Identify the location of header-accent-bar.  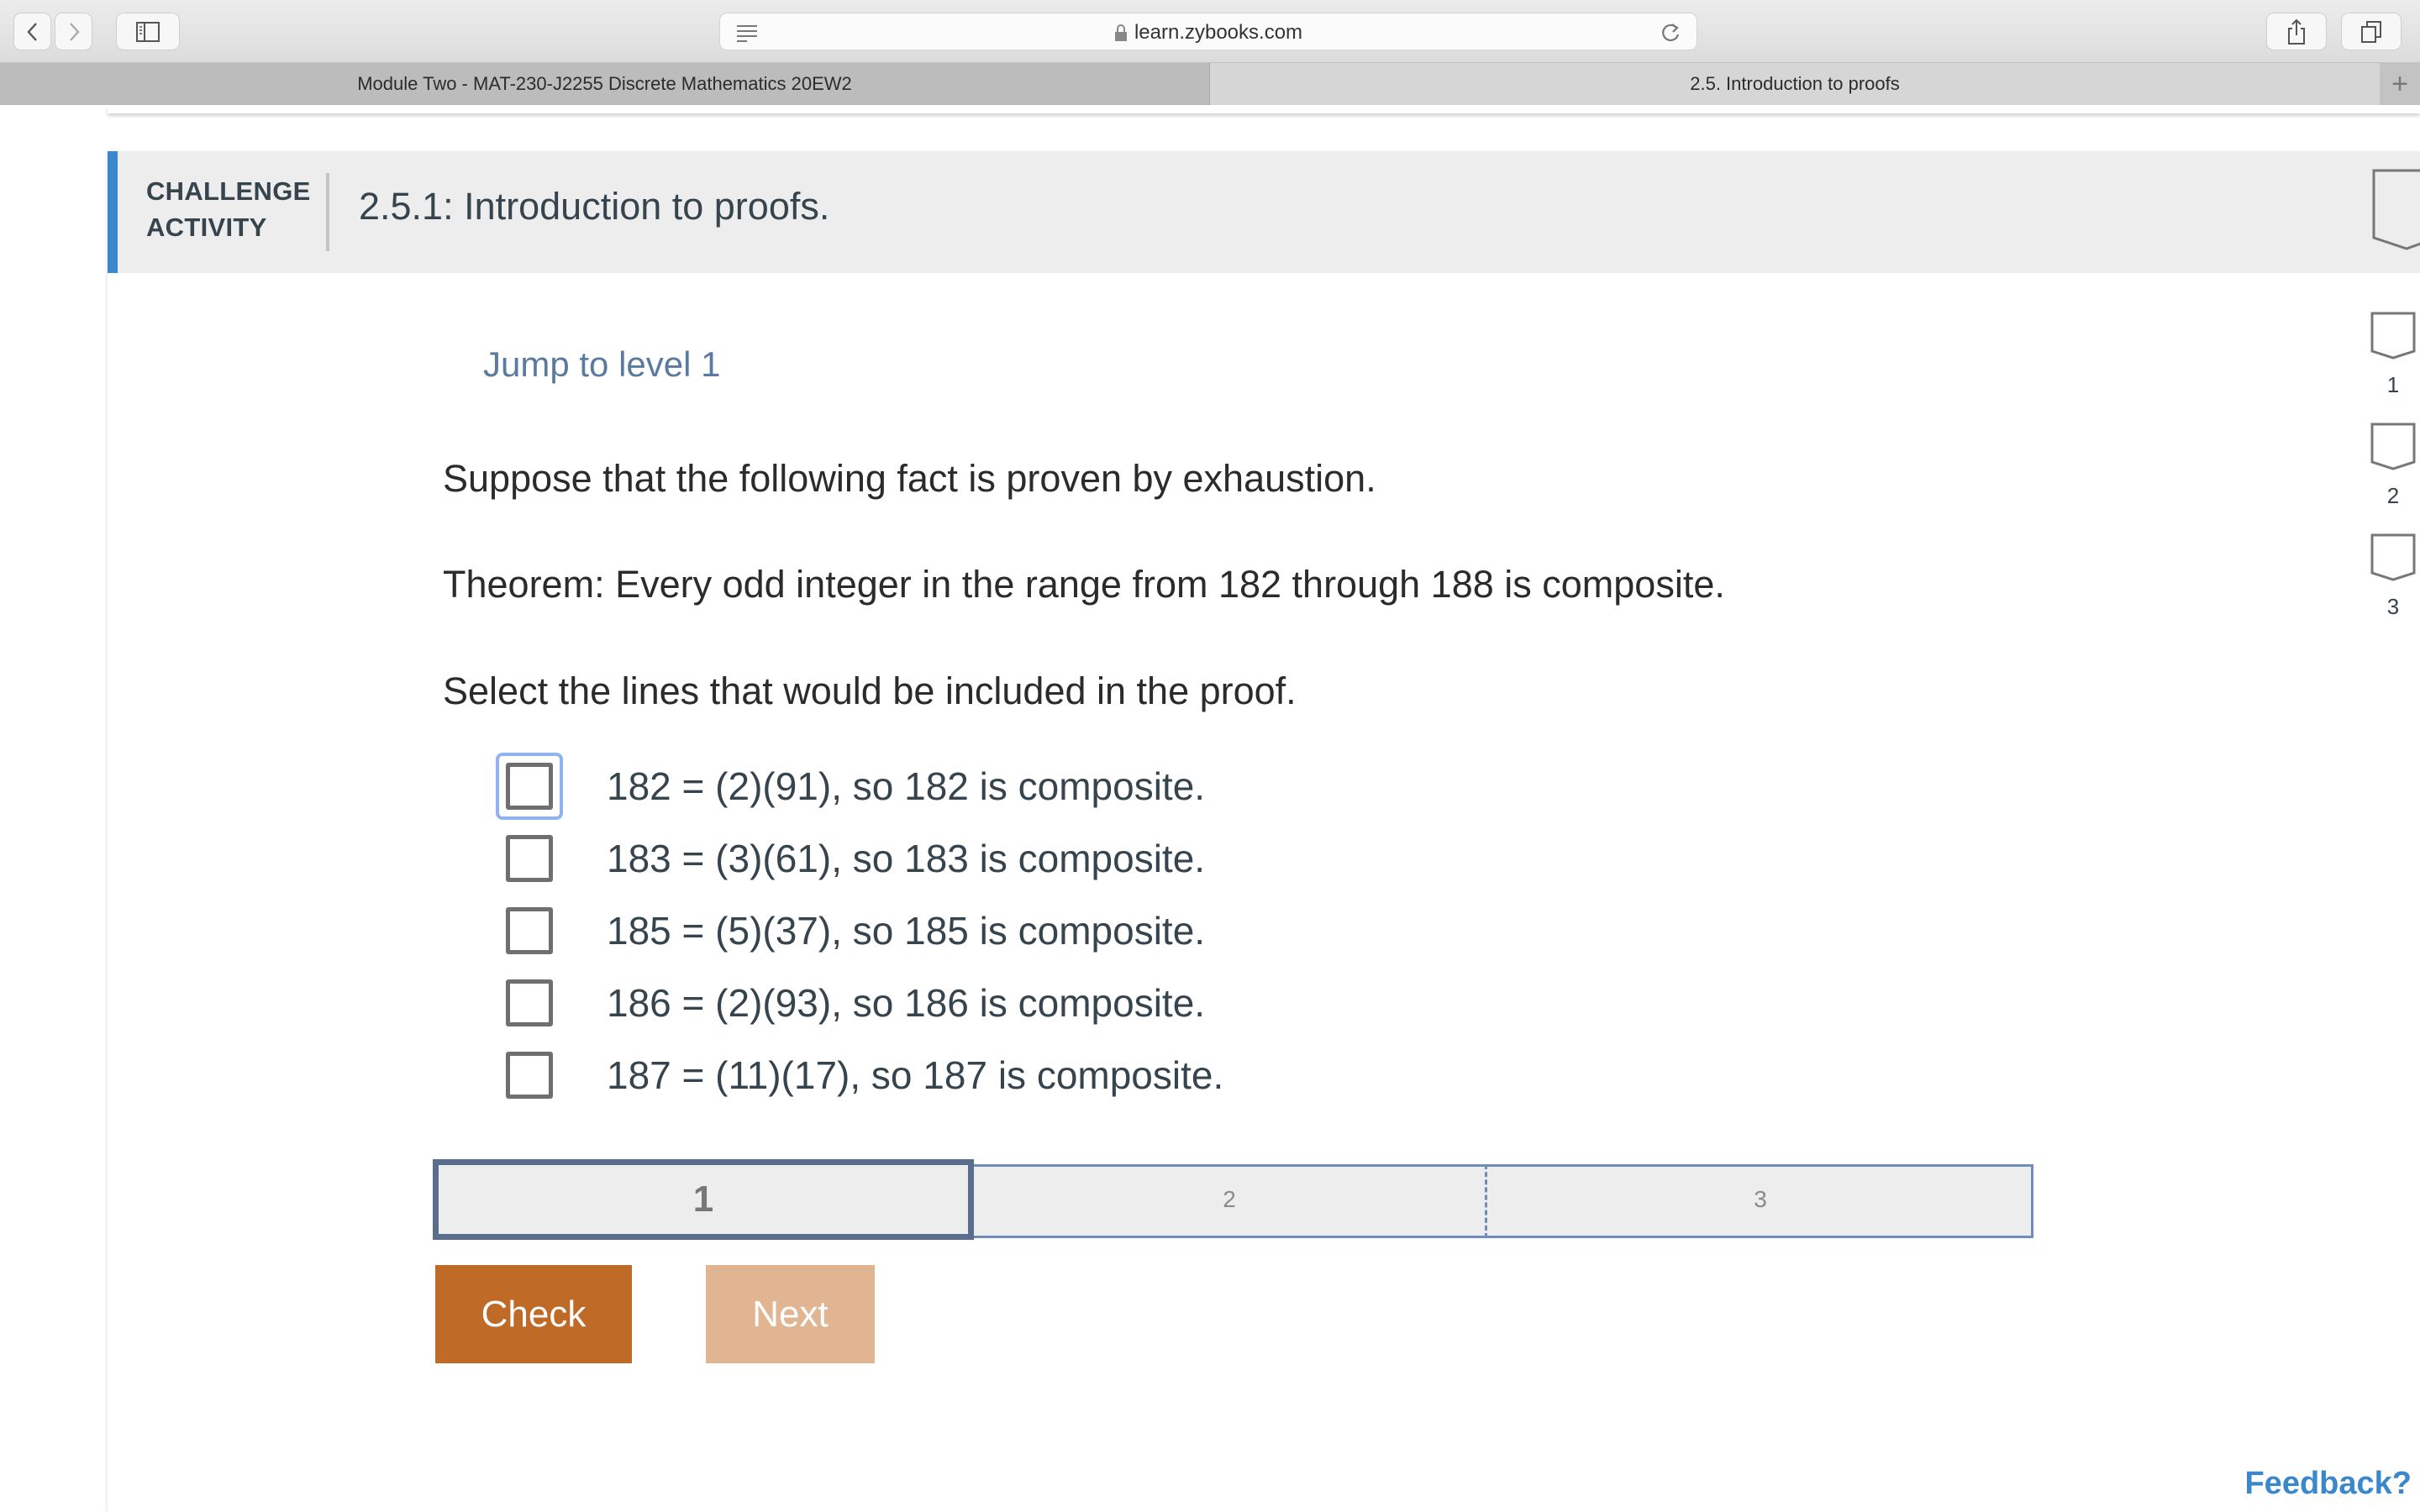
(113, 212).